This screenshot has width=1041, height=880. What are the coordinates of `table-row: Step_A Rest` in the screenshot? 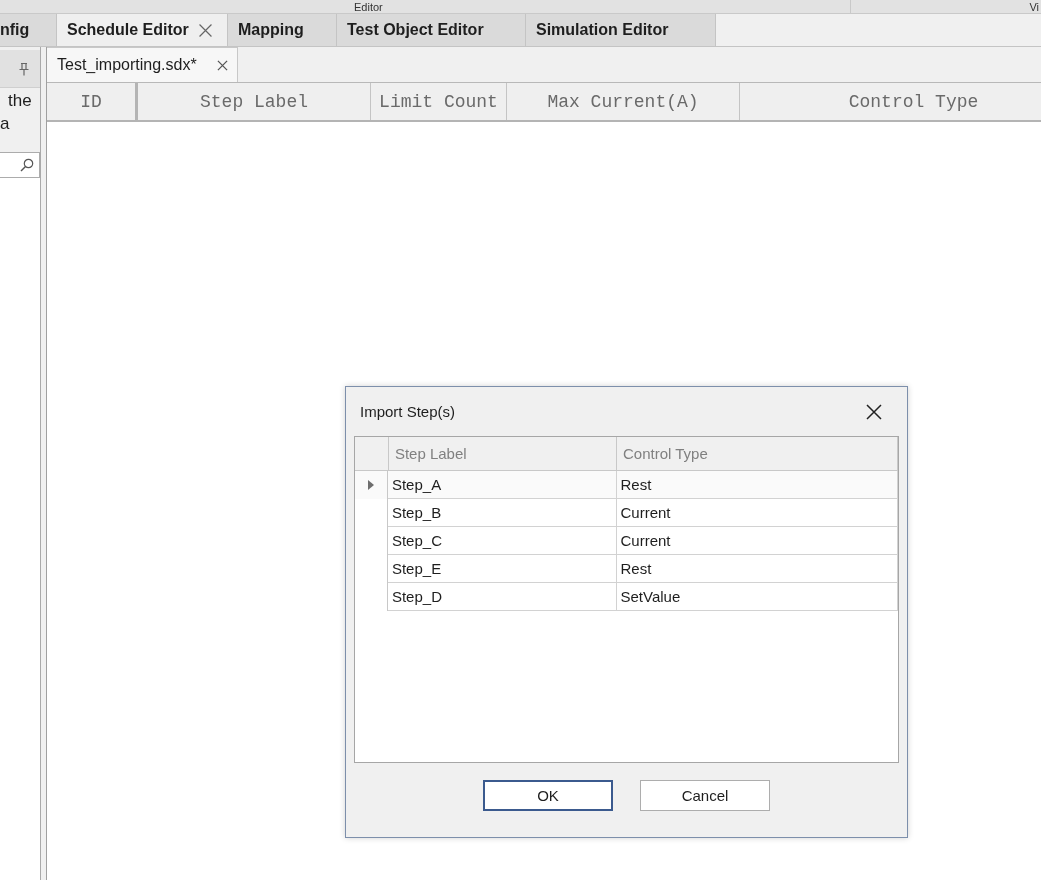 It's located at (626, 485).